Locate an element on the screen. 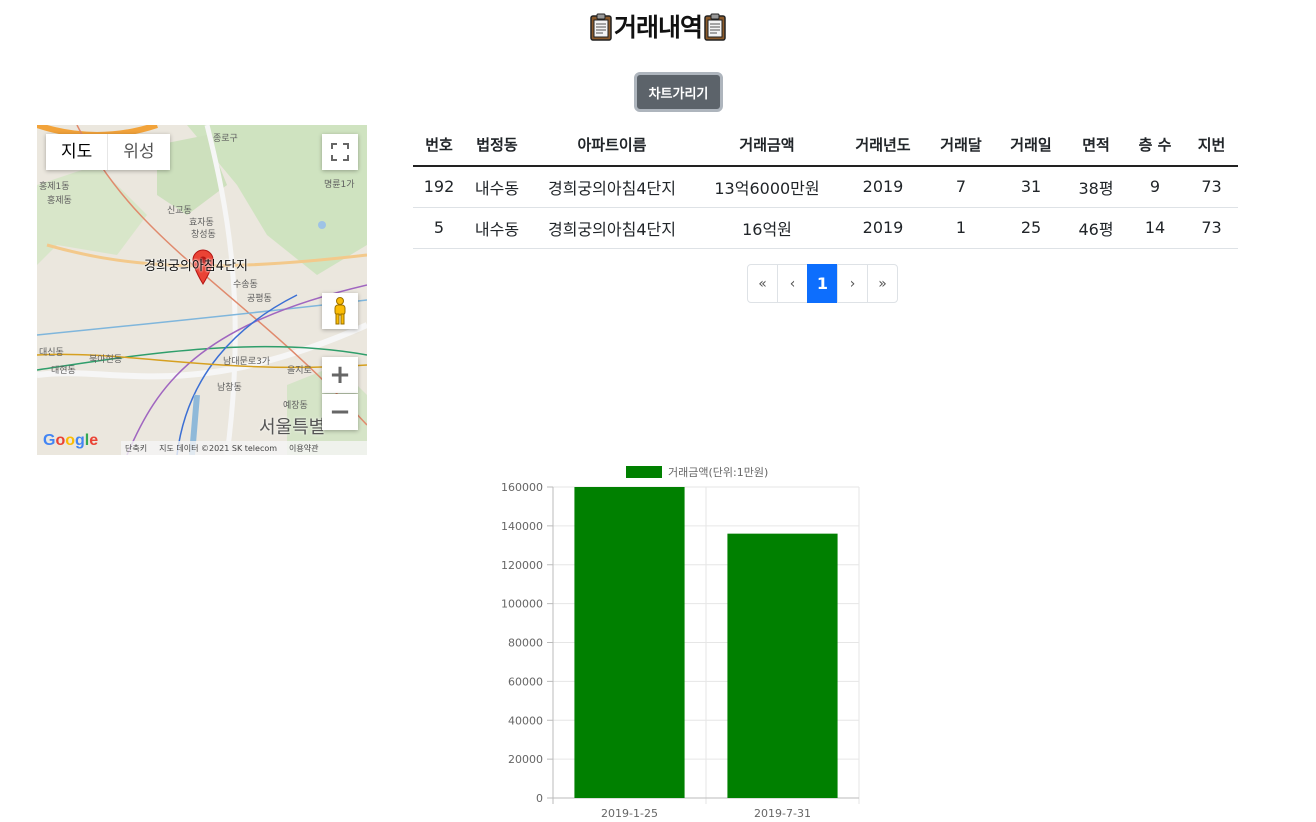 The width and height of the screenshot is (1316, 822). map-type-control: 지도 위성 is located at coordinates (108, 152).